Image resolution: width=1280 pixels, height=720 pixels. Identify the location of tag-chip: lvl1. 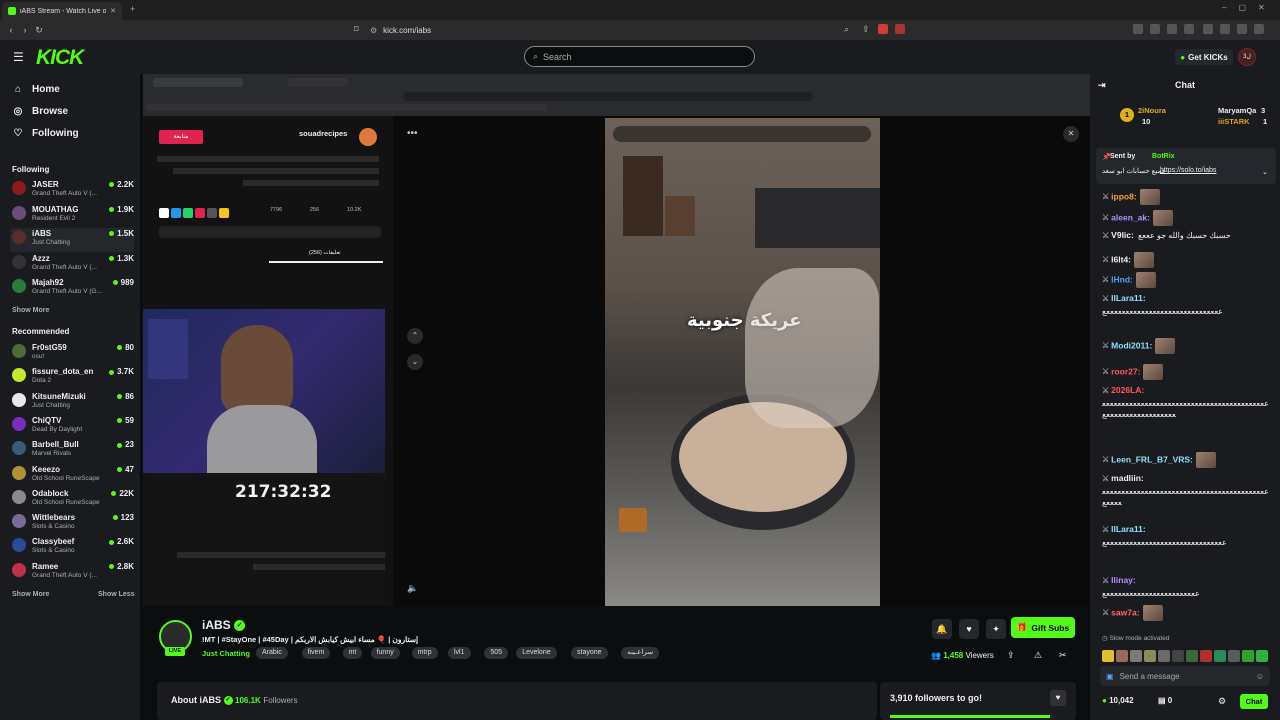
(459, 653).